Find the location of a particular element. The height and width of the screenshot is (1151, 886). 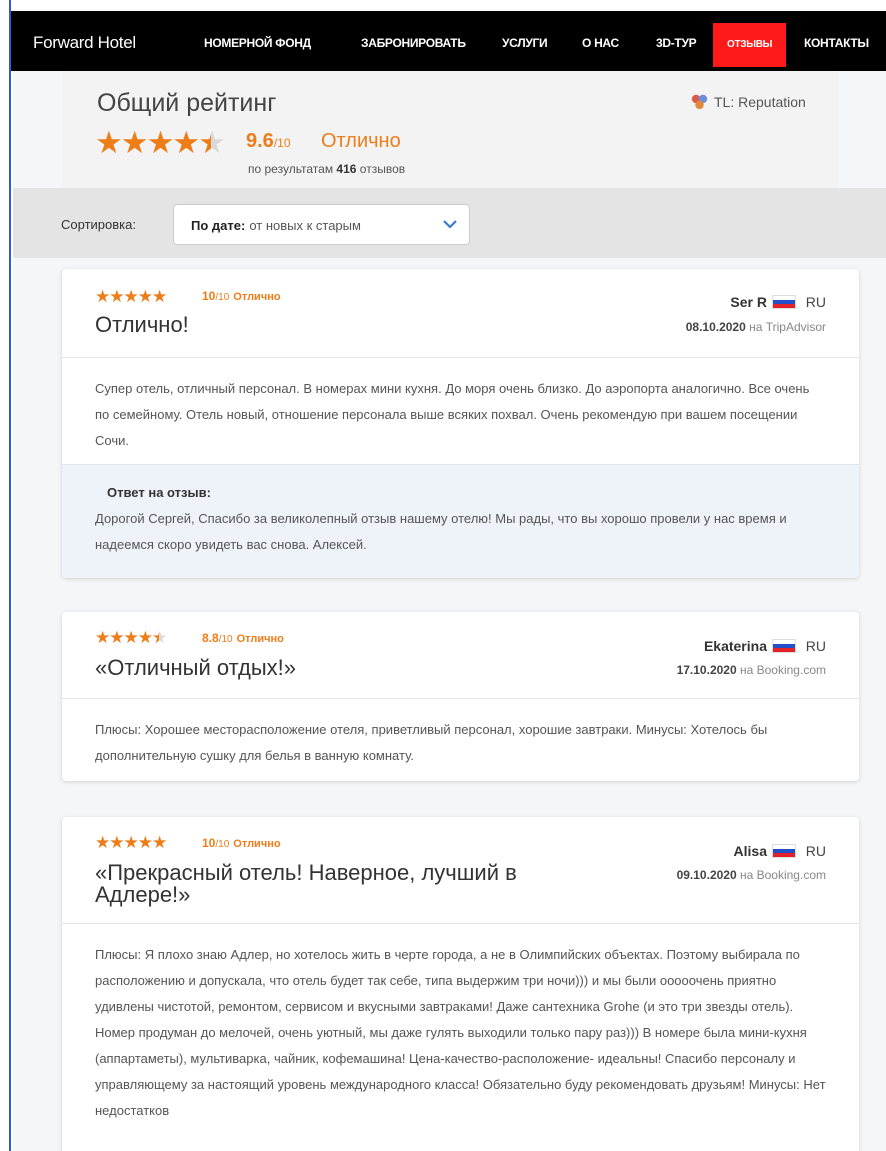

sort-dropdown: По дате: от новых к старым is located at coordinates (321, 224).